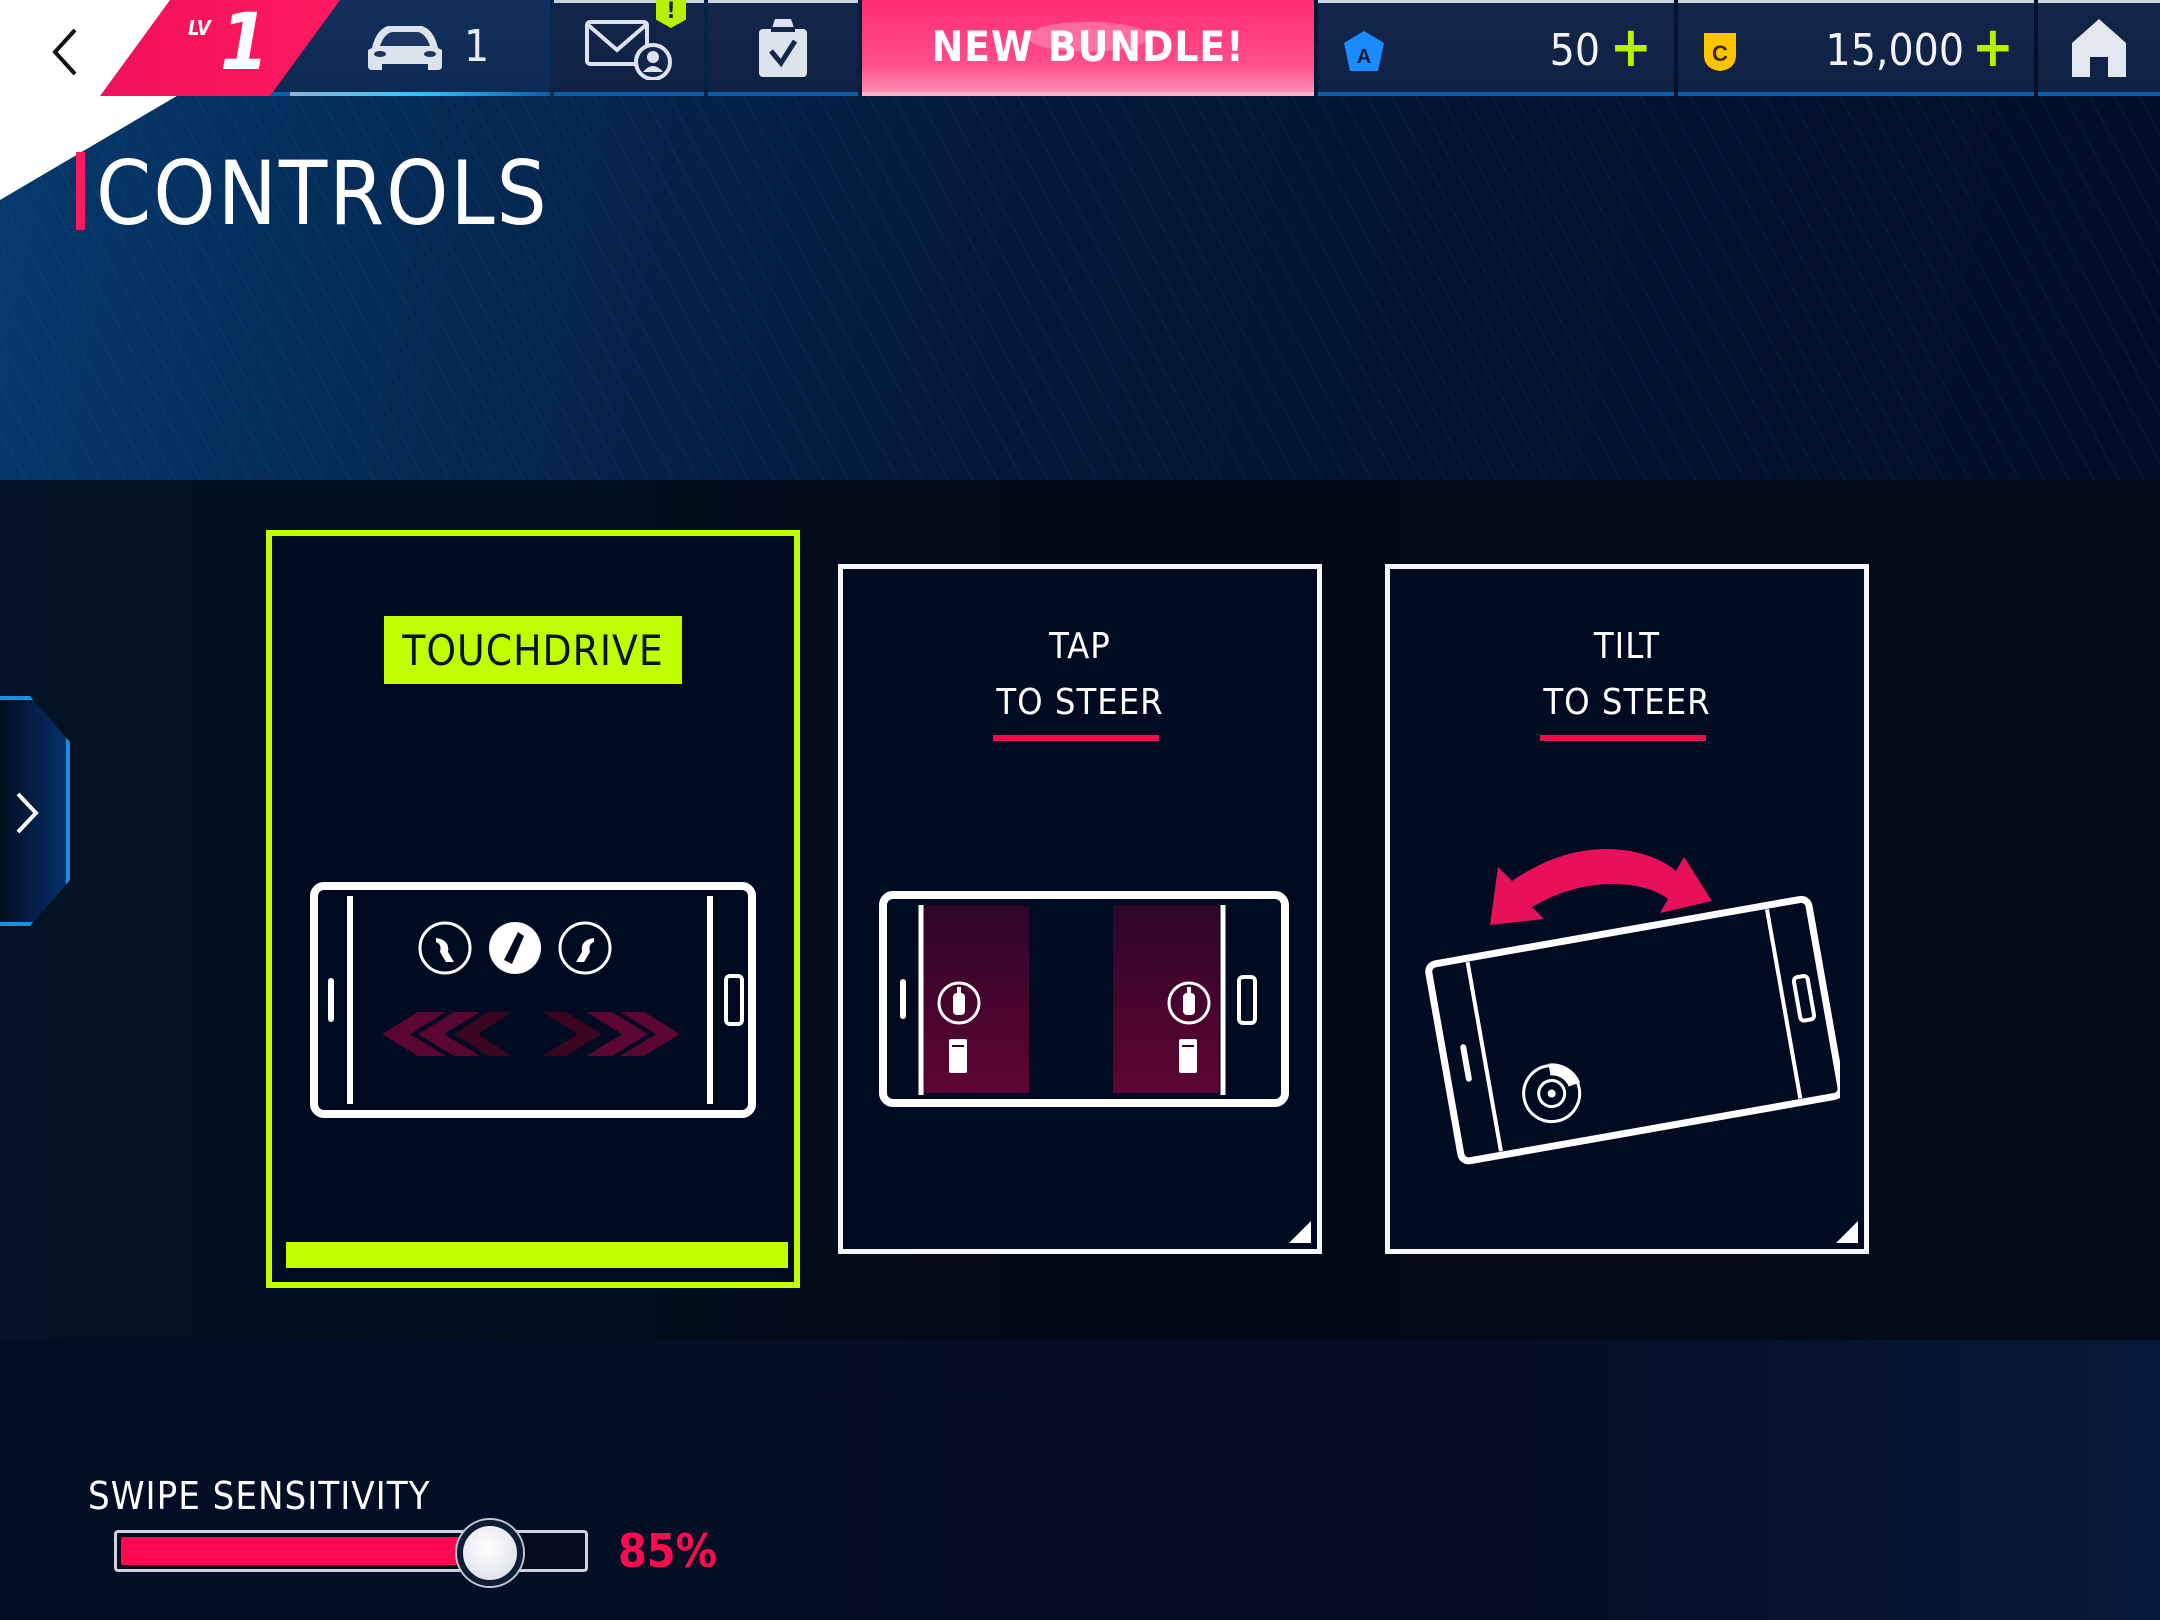  Describe the element at coordinates (1080, 702) in the screenshot. I see `tap-title-line2: TO STEER` at that location.